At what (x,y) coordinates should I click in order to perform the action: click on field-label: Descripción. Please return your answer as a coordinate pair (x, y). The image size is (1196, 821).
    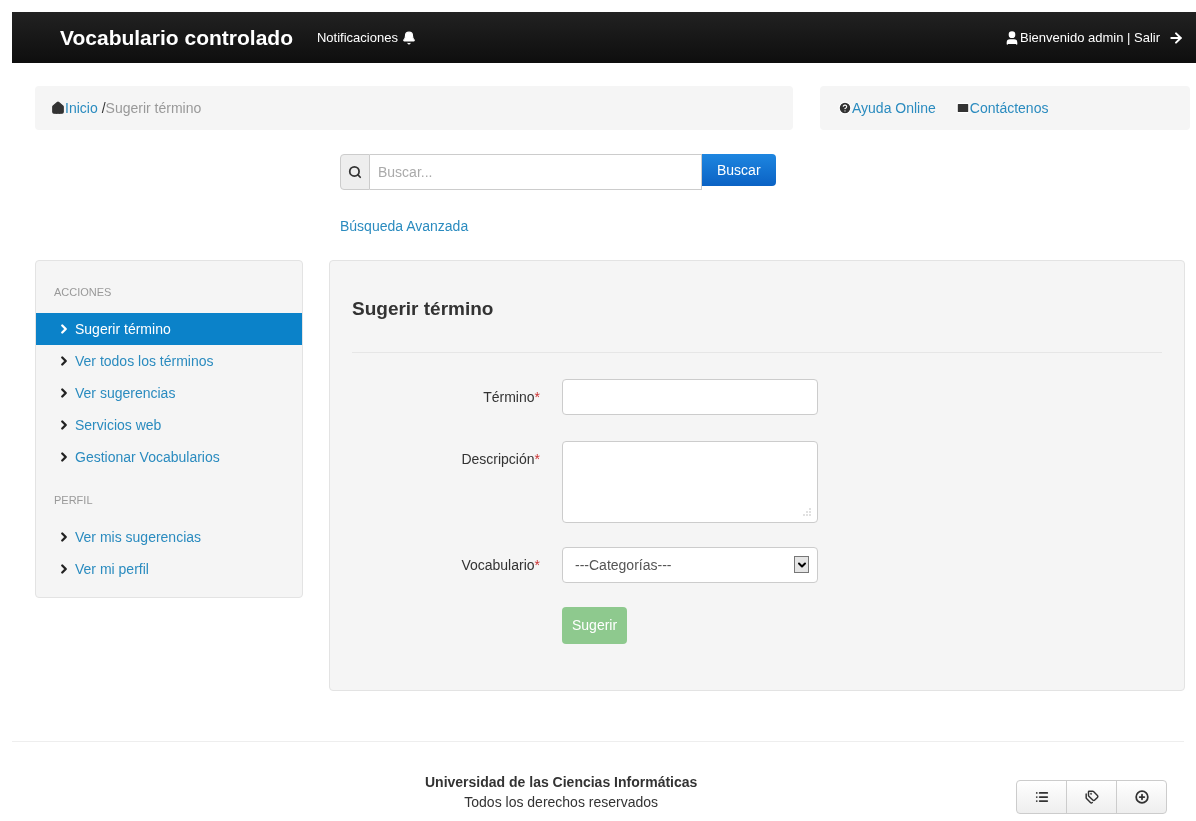
    Looking at the image, I should click on (498, 459).